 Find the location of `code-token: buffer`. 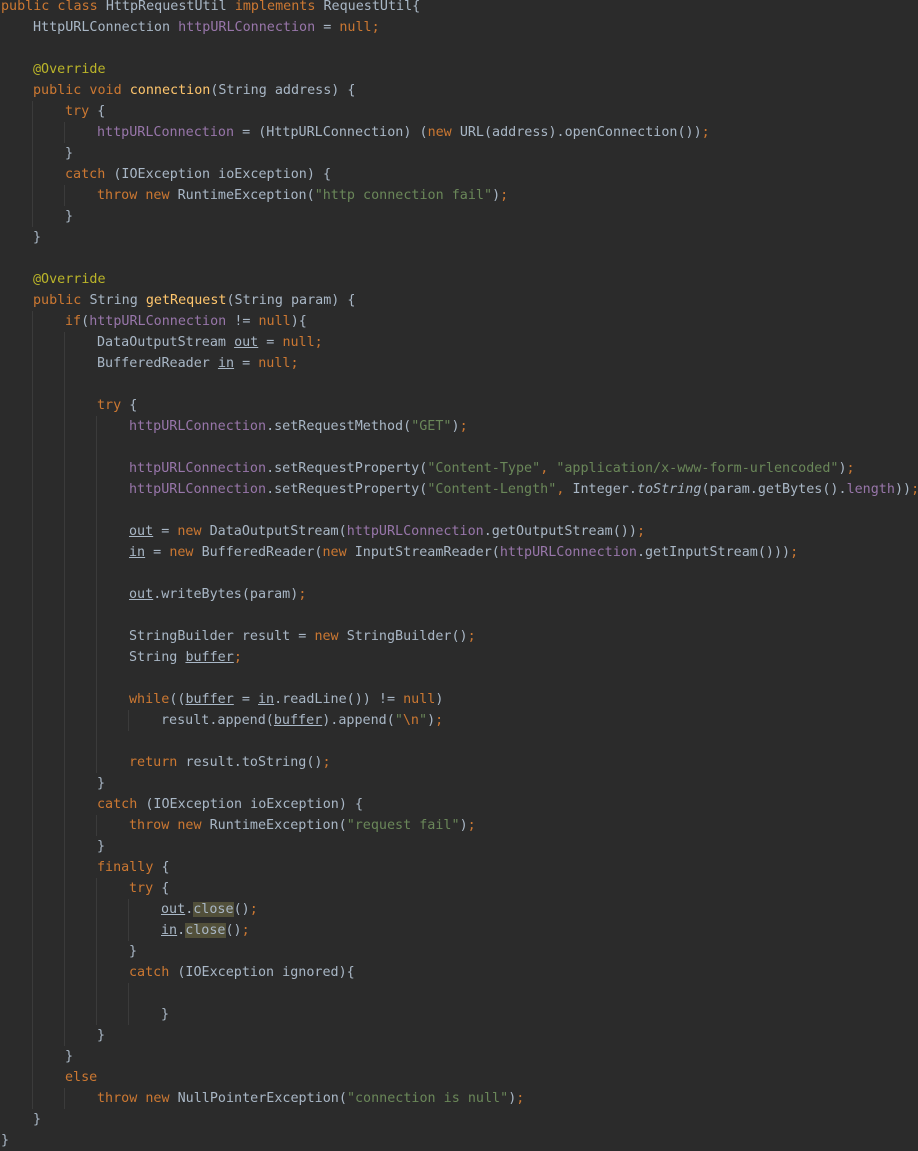

code-token: buffer is located at coordinates (298, 720).